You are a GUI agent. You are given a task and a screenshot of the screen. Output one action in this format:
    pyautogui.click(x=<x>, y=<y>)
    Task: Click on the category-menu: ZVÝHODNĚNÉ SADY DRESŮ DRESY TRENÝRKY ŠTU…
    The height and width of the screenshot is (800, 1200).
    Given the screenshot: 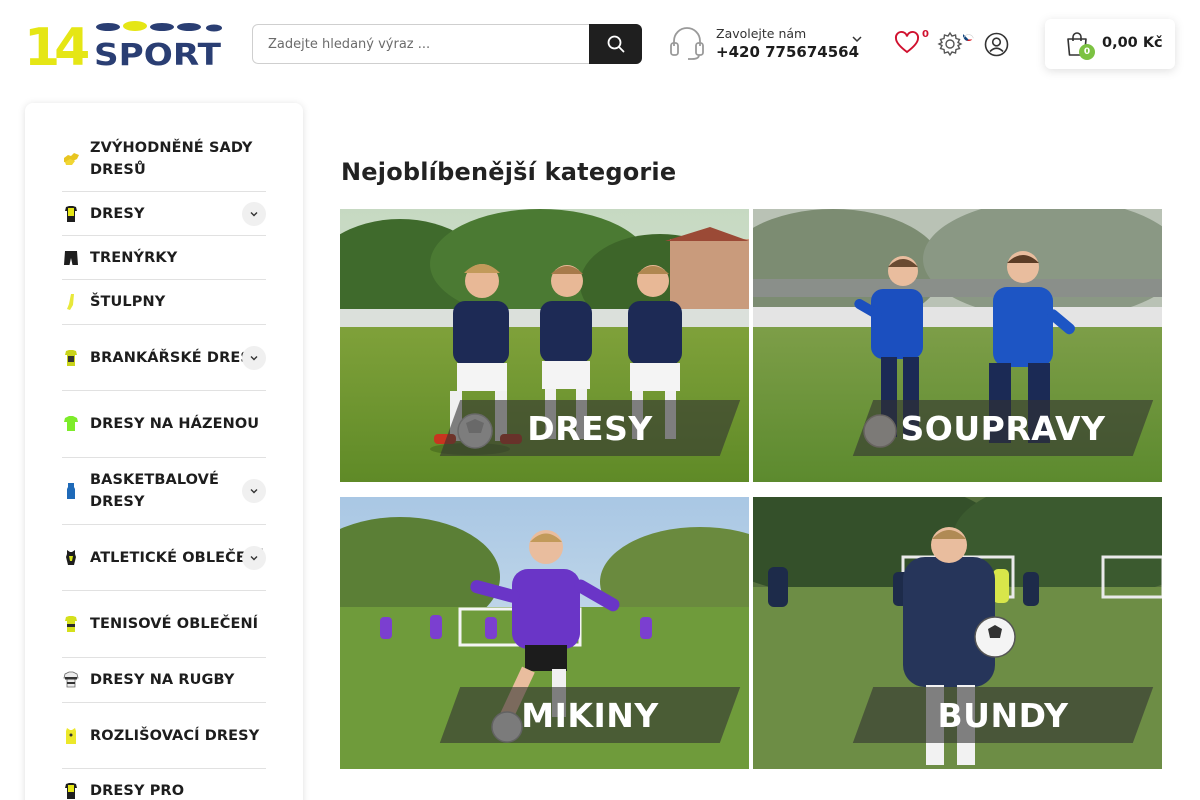 What is the action you would take?
    pyautogui.click(x=164, y=463)
    